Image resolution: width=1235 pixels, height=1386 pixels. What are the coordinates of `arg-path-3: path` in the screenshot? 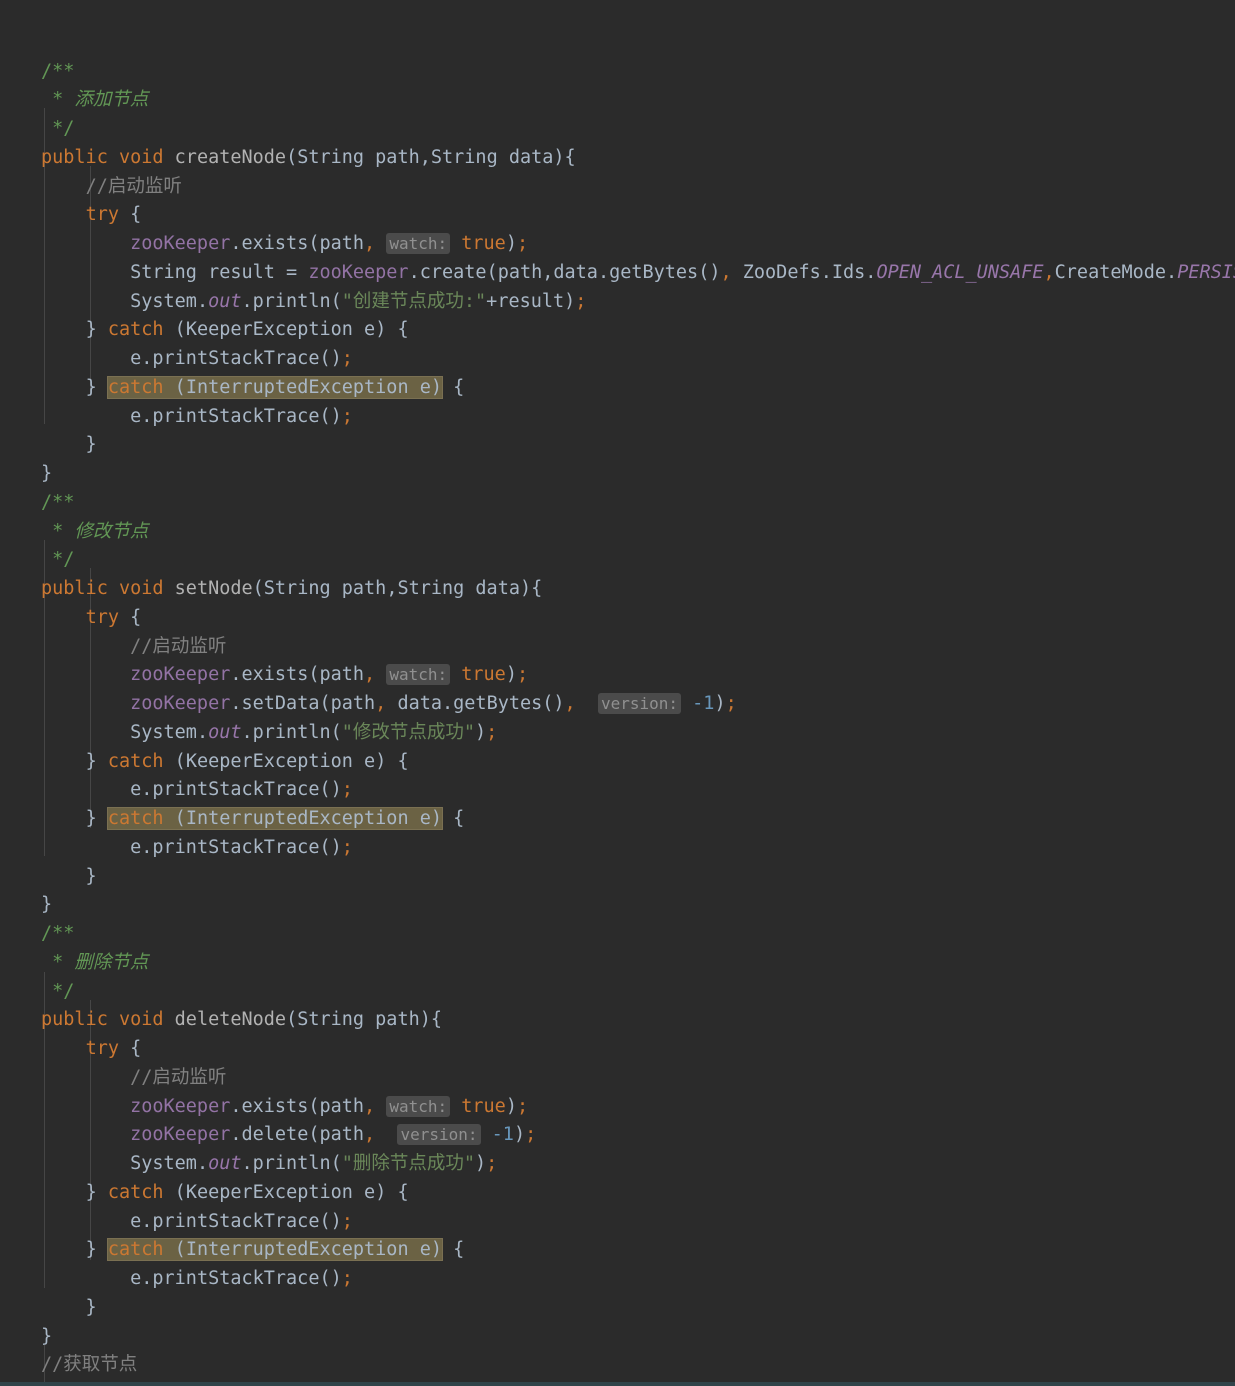 It's located at (342, 675).